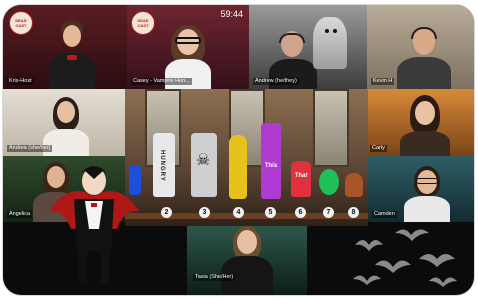 The height and width of the screenshot is (299, 478). What do you see at coordinates (301, 176) in the screenshot?
I see `bottle-label: That` at bounding box center [301, 176].